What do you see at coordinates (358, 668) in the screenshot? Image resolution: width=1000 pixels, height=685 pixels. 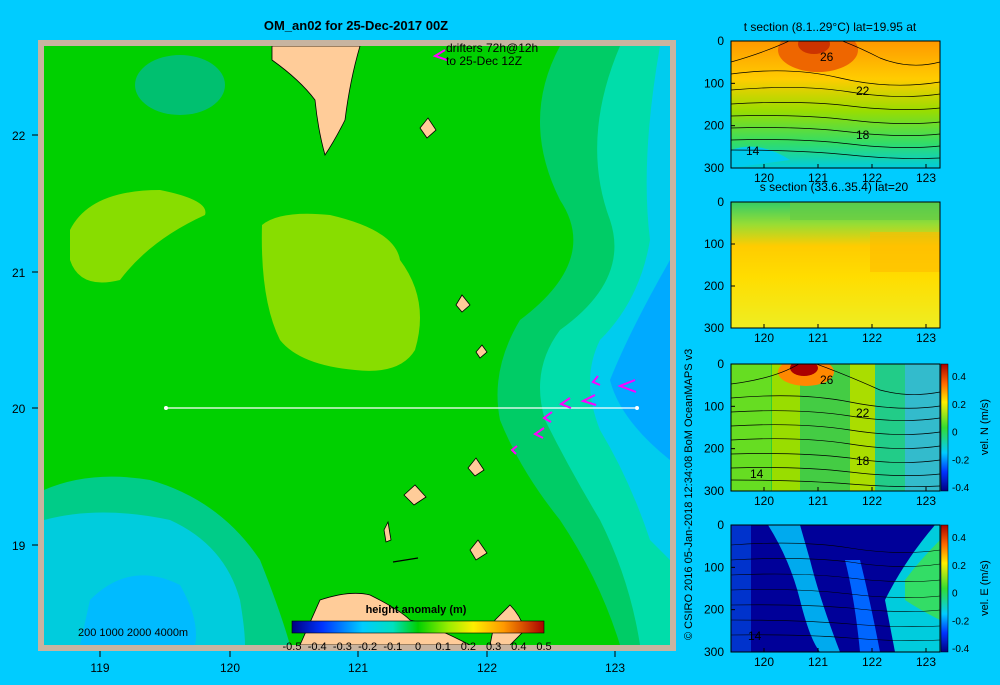 I see `lon-tick: 121` at bounding box center [358, 668].